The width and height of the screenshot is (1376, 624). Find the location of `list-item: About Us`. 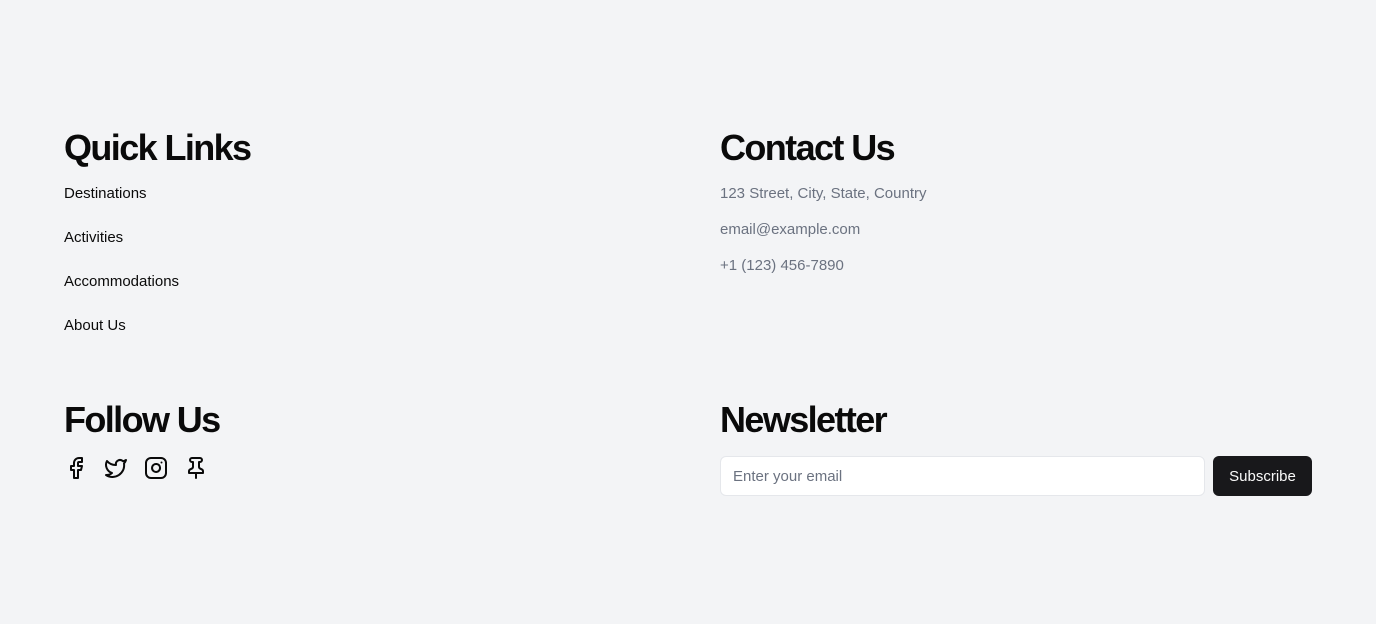

list-item: About Us is located at coordinates (364, 338).